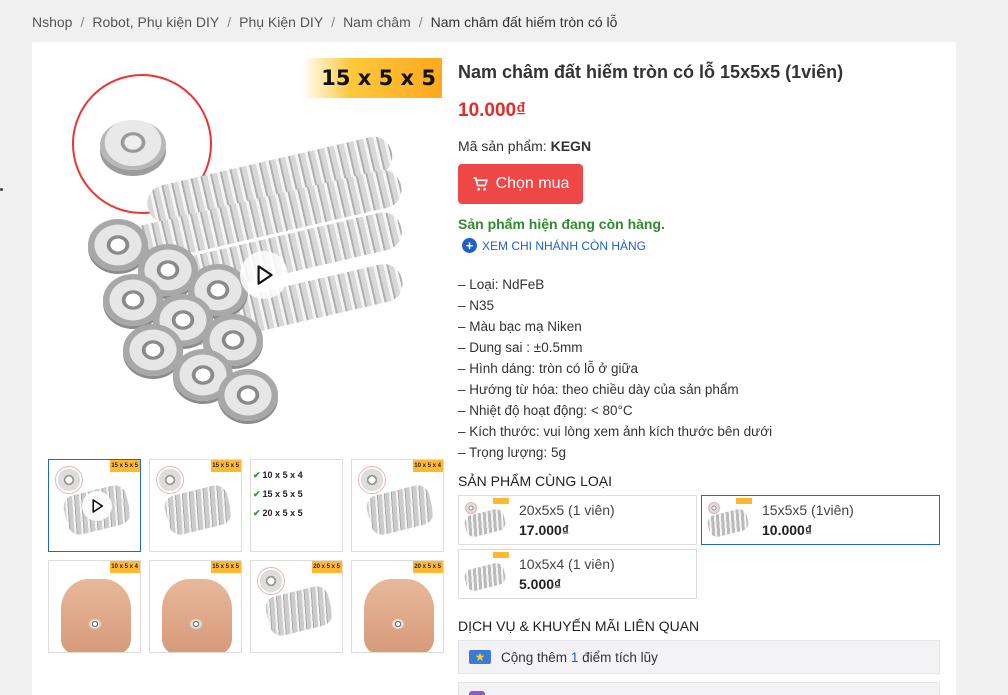 The width and height of the screenshot is (1008, 695). What do you see at coordinates (195, 606) in the screenshot?
I see `thumbnail-6: 15 x 5 x 5` at bounding box center [195, 606].